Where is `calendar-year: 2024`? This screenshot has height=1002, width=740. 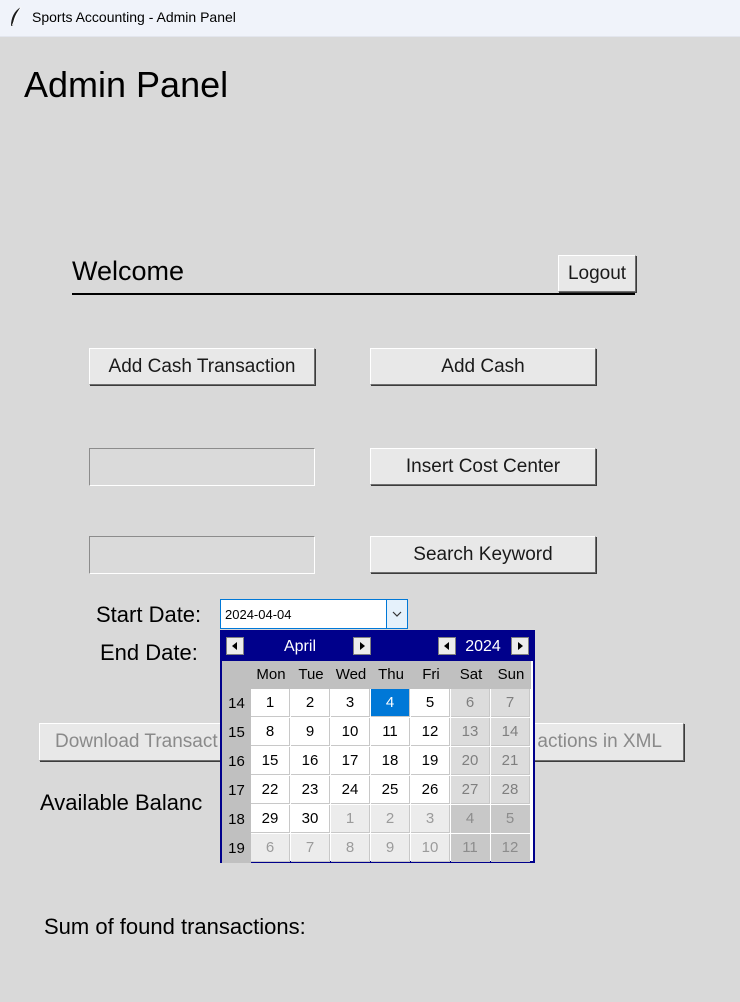 calendar-year: 2024 is located at coordinates (483, 646).